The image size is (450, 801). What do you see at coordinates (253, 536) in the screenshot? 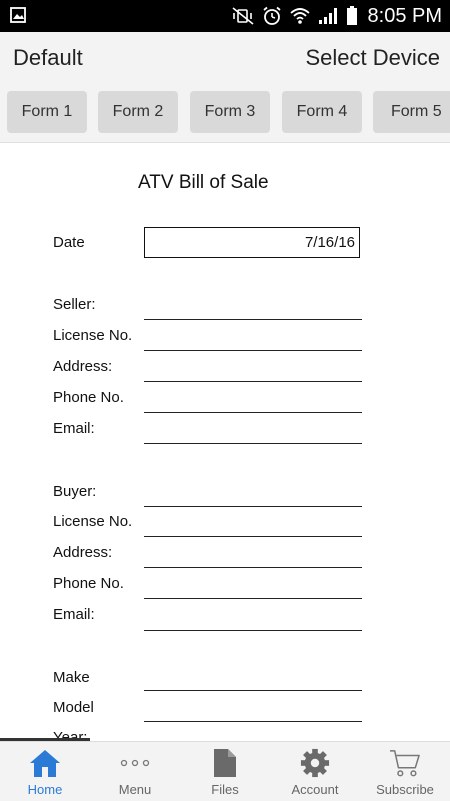
I see `buyer-license-field` at bounding box center [253, 536].